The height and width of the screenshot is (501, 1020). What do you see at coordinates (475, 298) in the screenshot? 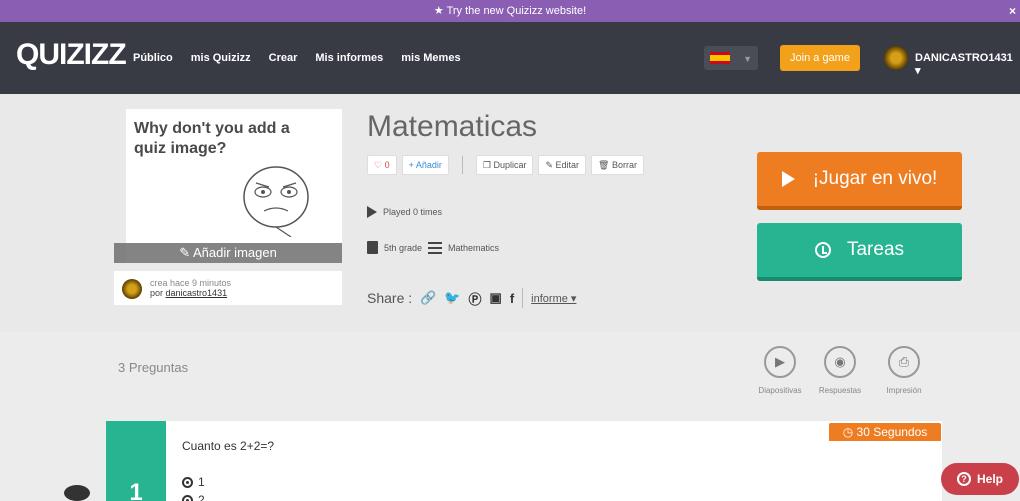
I see `pinterest-icon: Ⓟ` at bounding box center [475, 298].